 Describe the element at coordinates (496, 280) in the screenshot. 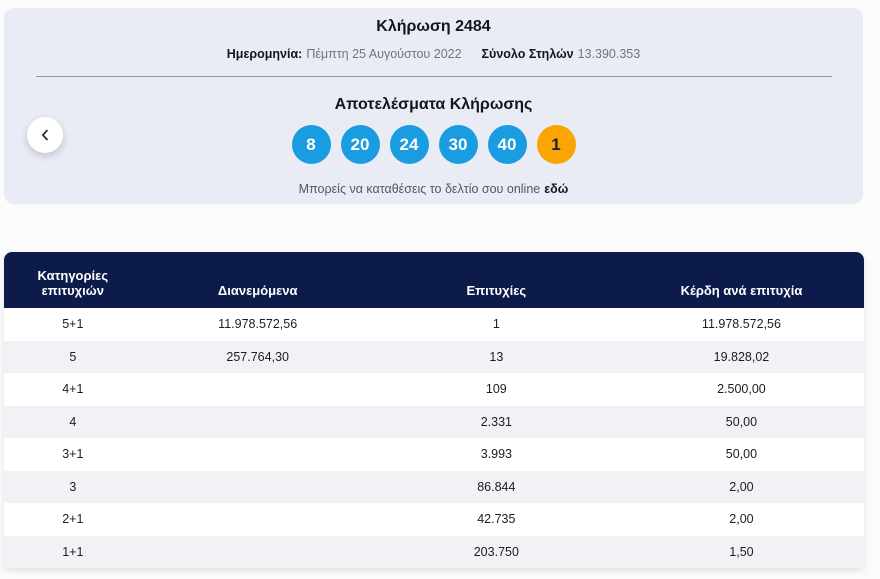

I see `column-header-winners: Επιτυχίες` at that location.